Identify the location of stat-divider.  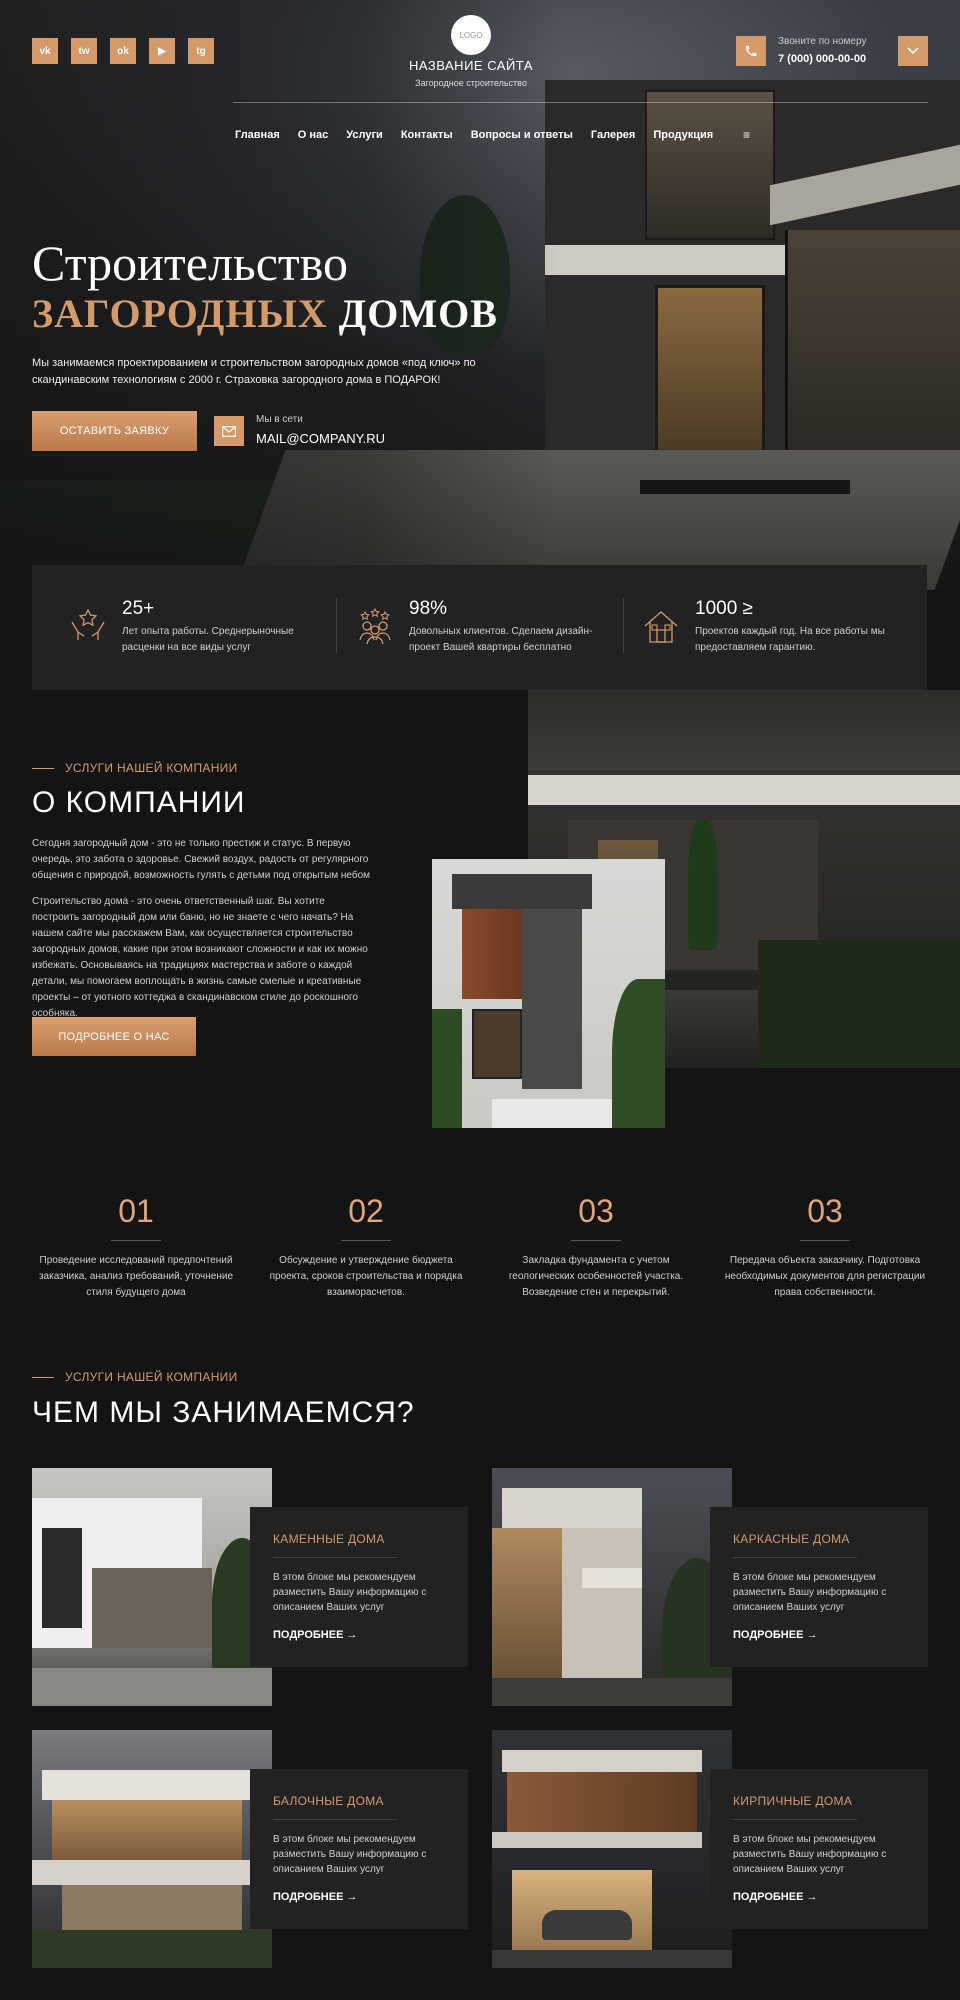
(623, 625).